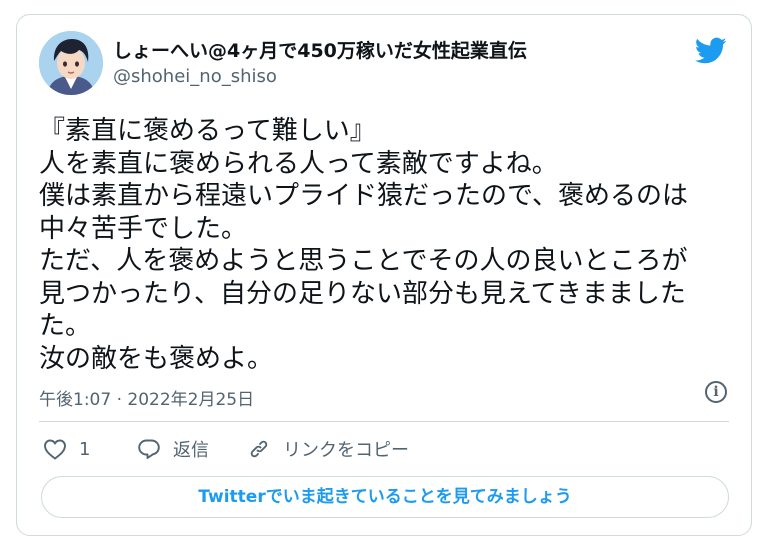 This screenshot has height=550, width=768. Describe the element at coordinates (55, 449) in the screenshot. I see `heart-icon` at that location.